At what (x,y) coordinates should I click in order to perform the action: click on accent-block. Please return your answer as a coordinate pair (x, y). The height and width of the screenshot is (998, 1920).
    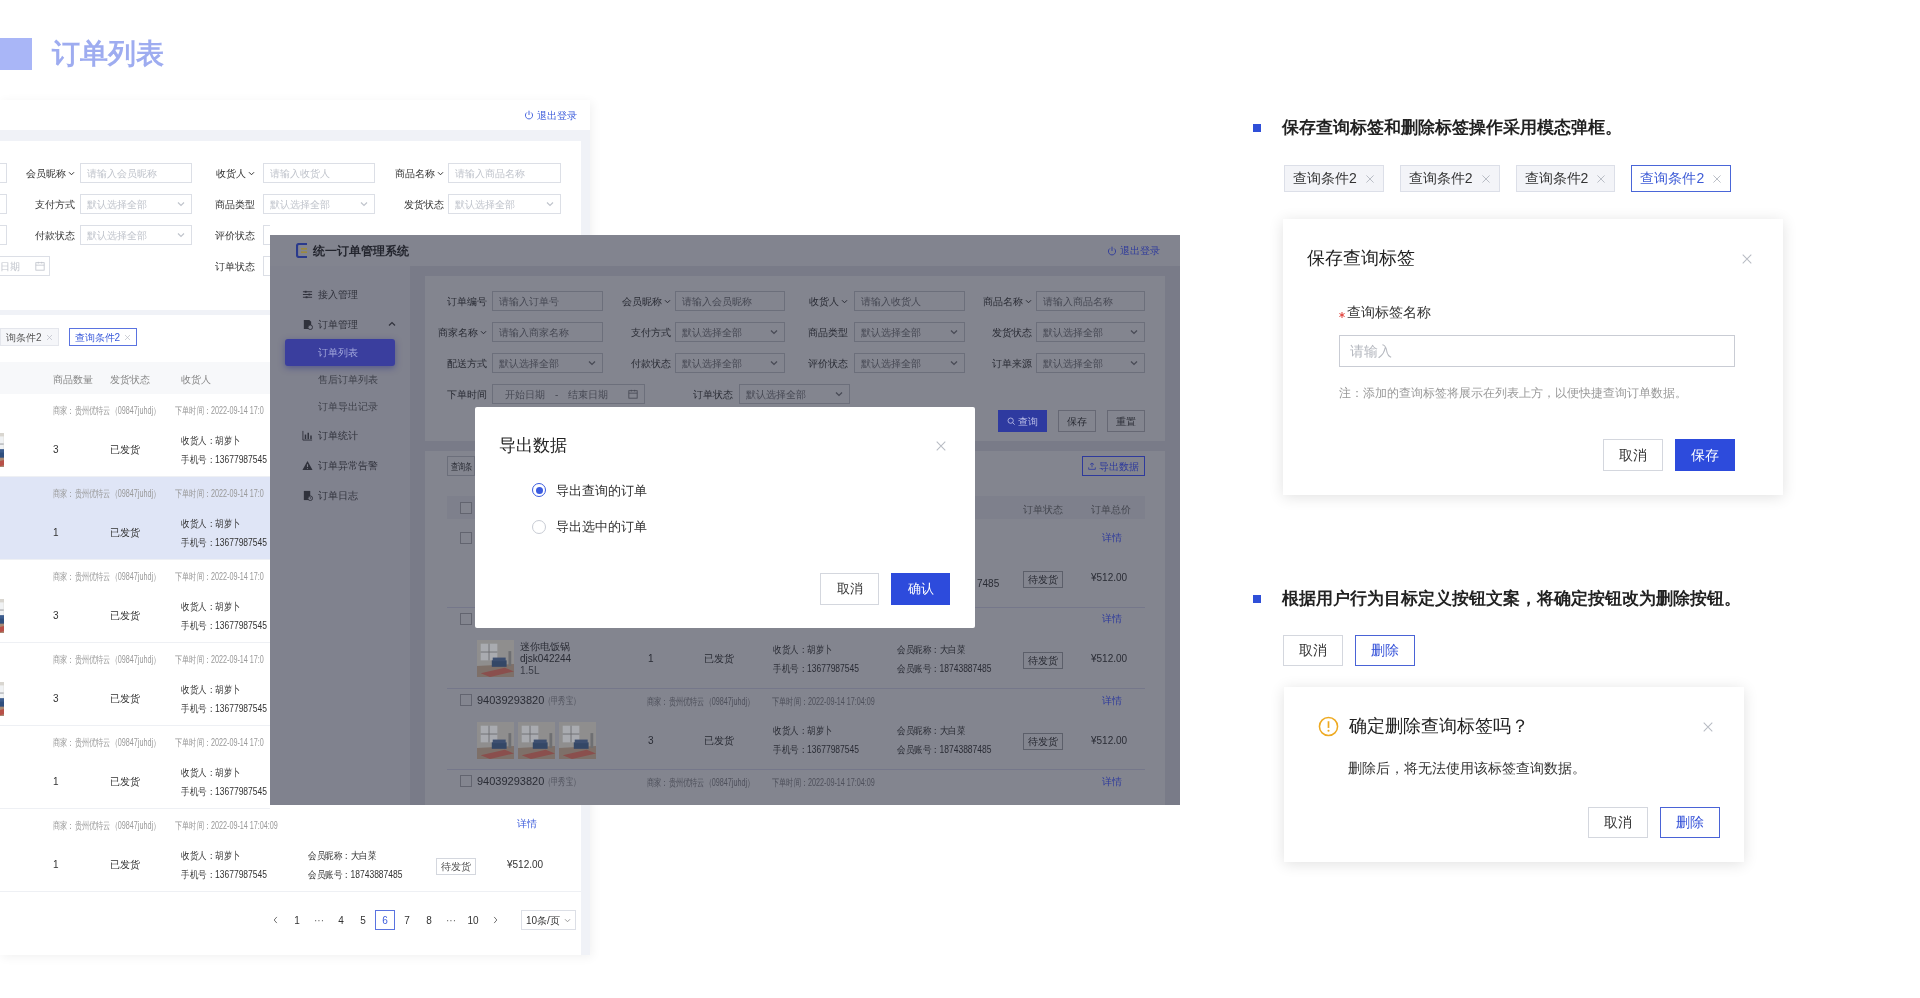
    Looking at the image, I should click on (16, 54).